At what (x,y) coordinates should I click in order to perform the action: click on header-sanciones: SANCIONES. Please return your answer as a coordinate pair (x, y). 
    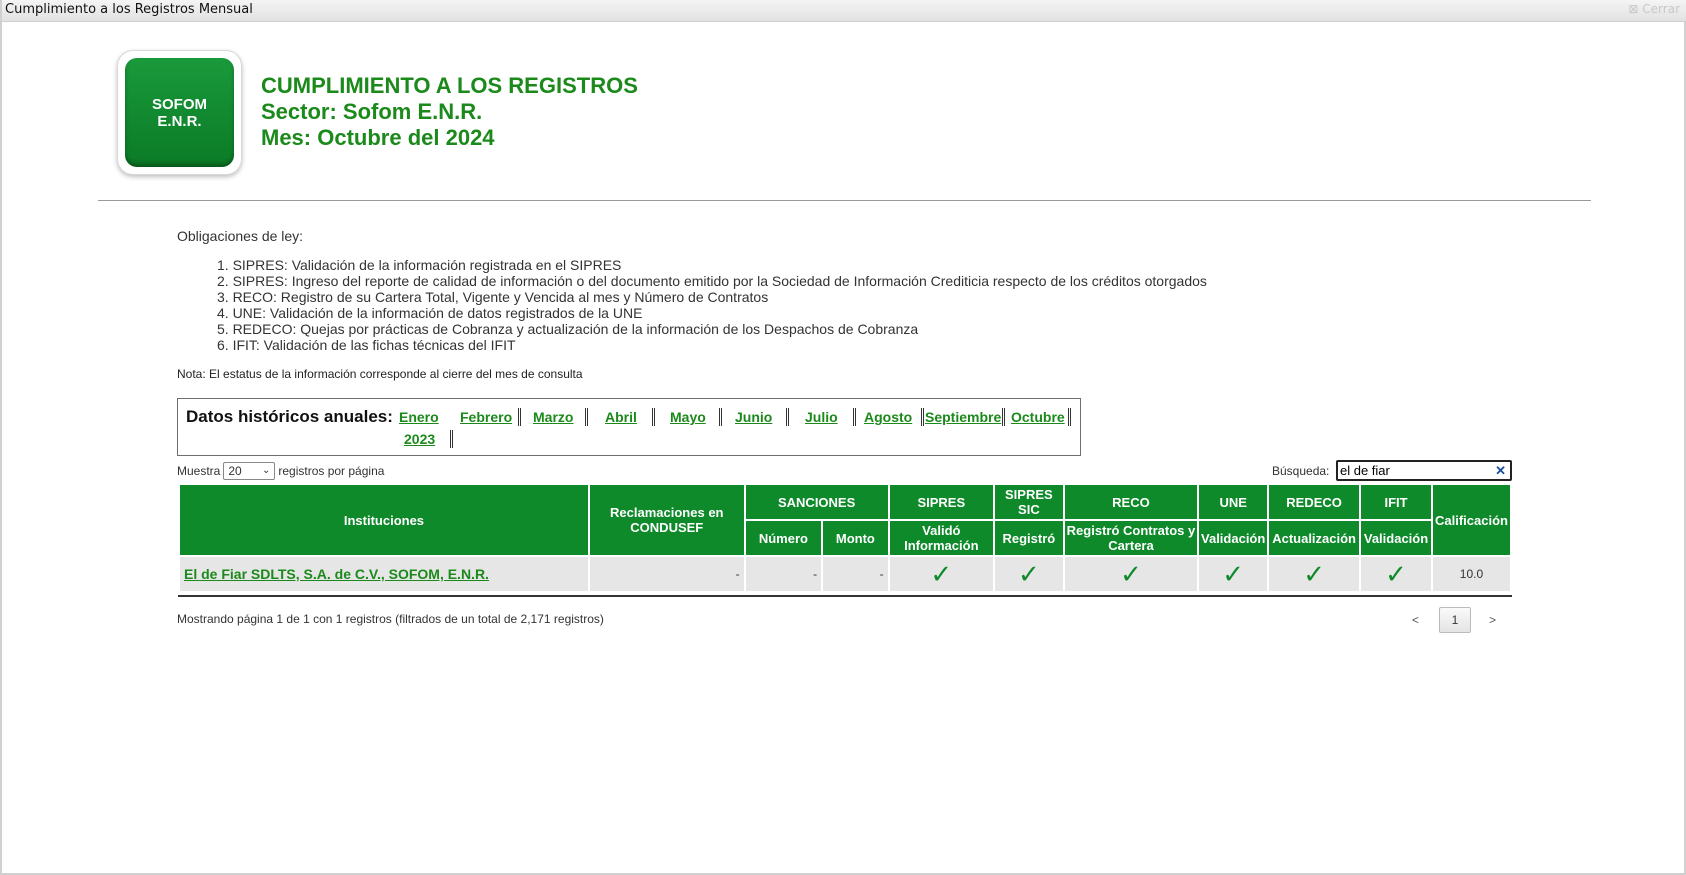
    Looking at the image, I should click on (816, 502).